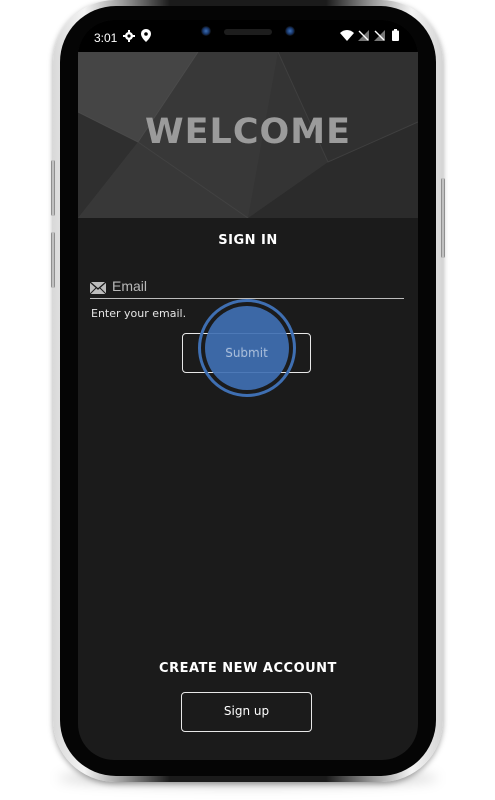  I want to click on sign-up-button: Sign up, so click(246, 712).